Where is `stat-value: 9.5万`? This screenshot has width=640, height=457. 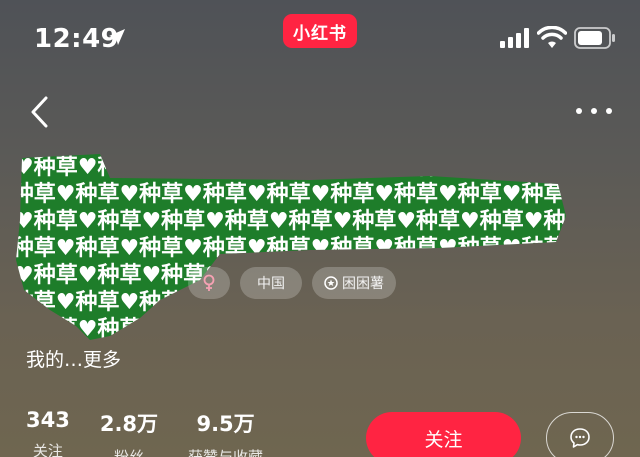
stat-value: 9.5万 is located at coordinates (225, 424).